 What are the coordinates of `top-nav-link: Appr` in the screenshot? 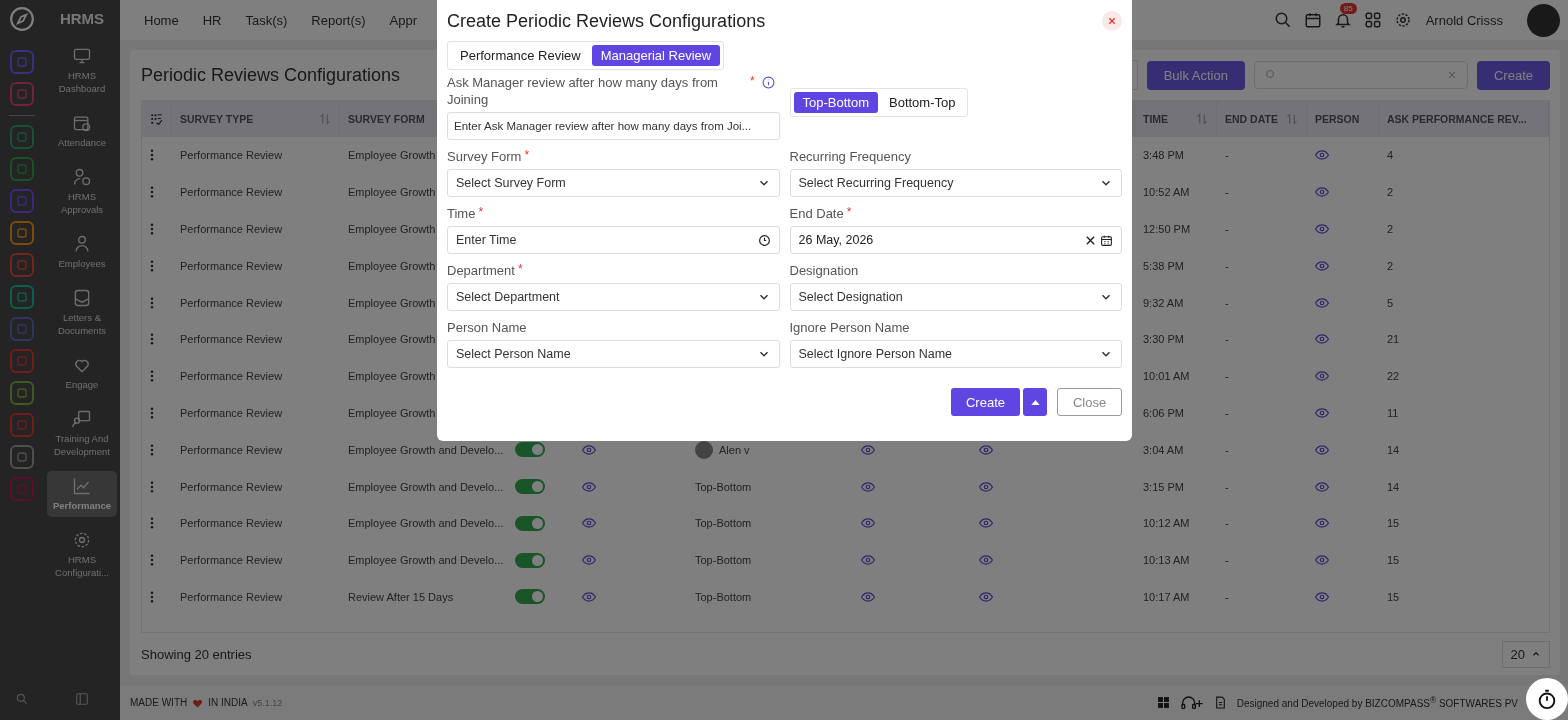 It's located at (403, 20).